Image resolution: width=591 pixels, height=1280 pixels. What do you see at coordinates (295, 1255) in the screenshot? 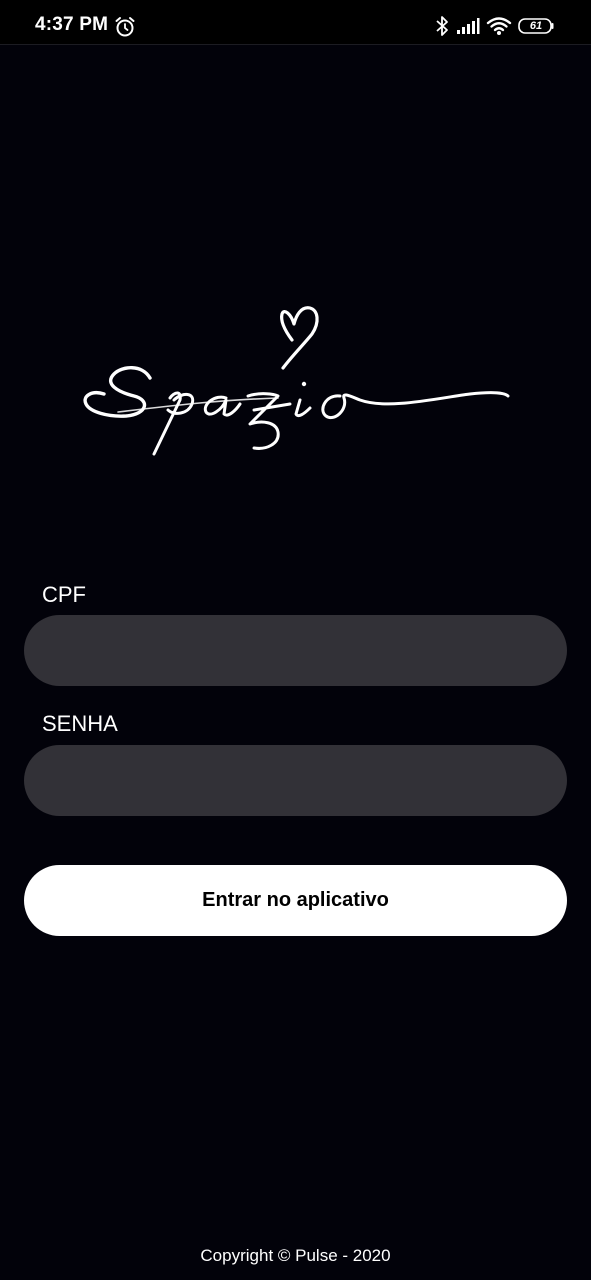
I see `copyright-footer: Copyright © Pulse - 2020` at bounding box center [295, 1255].